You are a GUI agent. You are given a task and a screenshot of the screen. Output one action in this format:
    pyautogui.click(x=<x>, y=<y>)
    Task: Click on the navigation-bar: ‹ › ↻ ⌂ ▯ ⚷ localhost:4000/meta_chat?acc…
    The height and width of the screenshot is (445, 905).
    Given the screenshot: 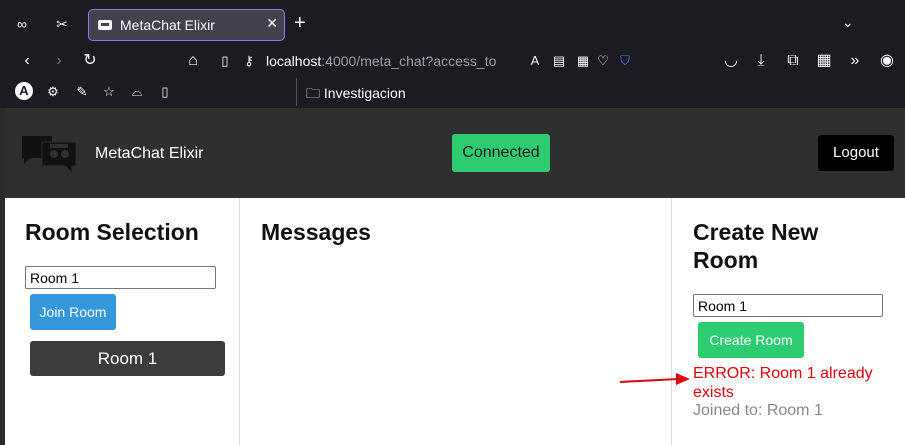 What is the action you would take?
    pyautogui.click(x=452, y=61)
    